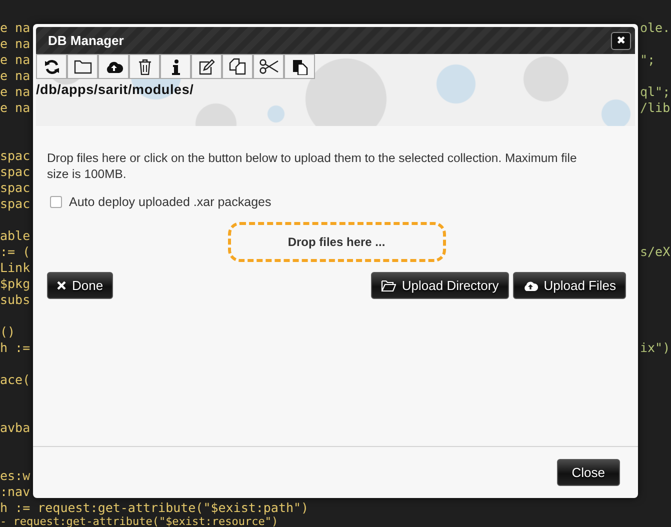 This screenshot has height=527, width=671. I want to click on code-line: h := request:get-attribute("$exist:path"), so click(154, 507).